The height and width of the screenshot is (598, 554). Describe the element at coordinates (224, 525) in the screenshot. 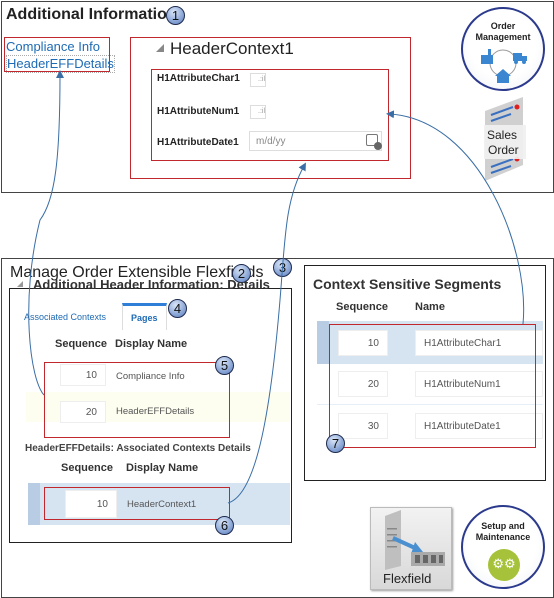

I see `callout-badge-6: 6` at that location.